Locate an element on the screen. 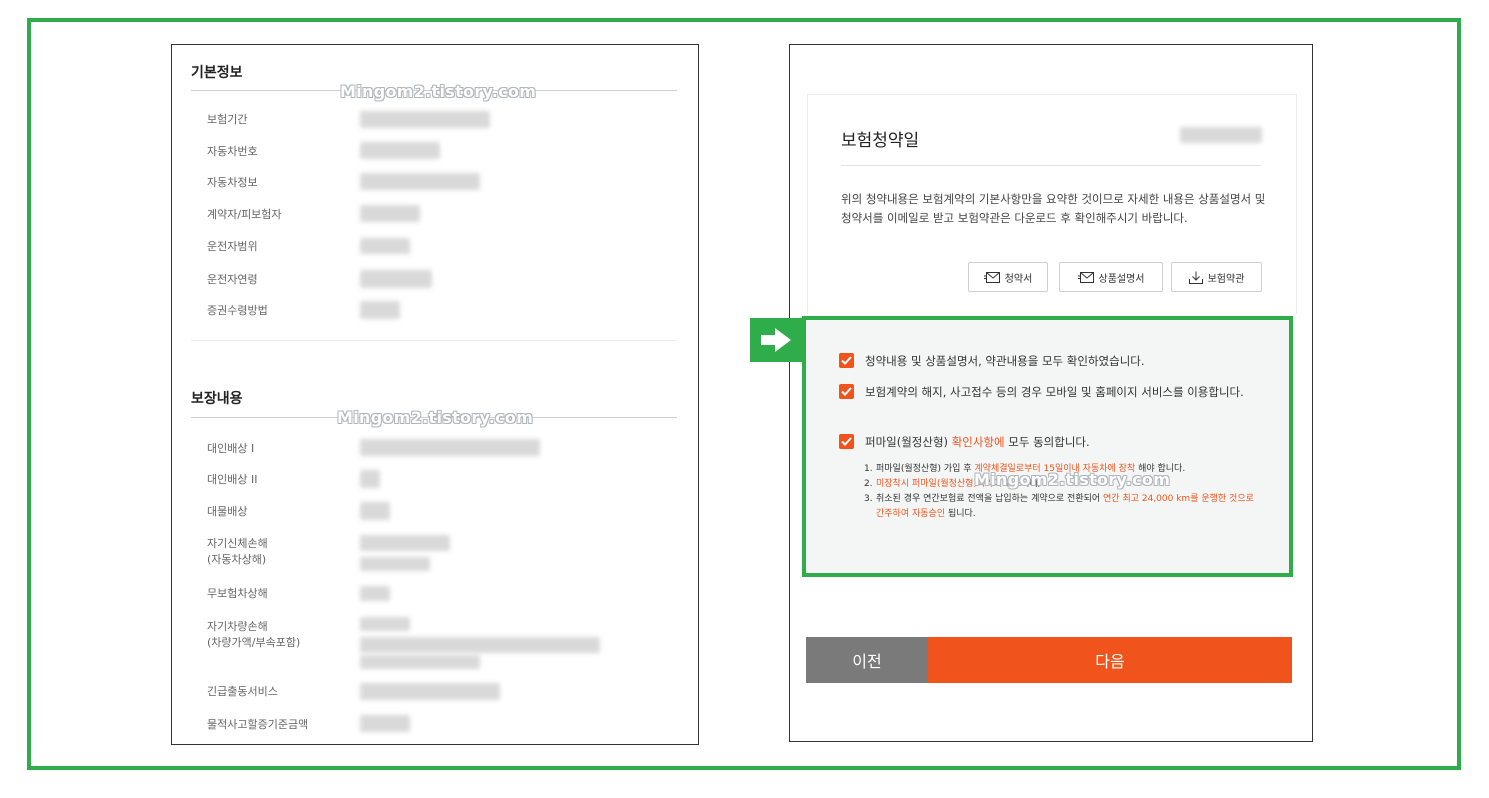 The width and height of the screenshot is (1489, 798). permile-suffix: 모두 동의합니다. is located at coordinates (1047, 442).